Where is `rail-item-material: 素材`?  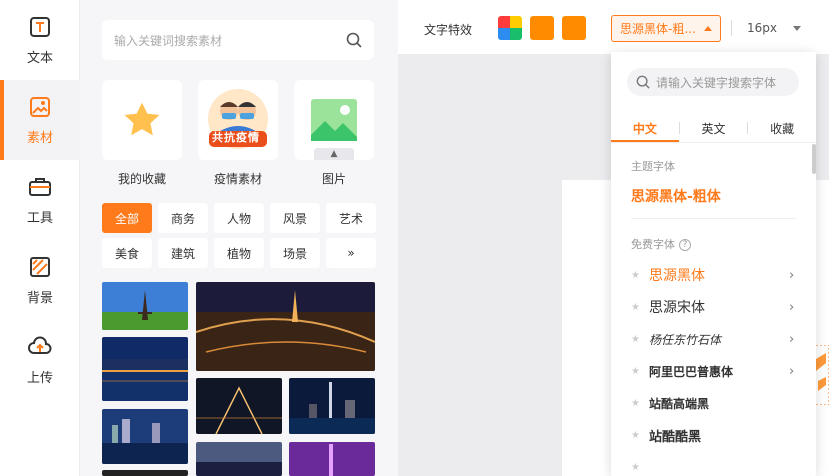 rail-item-material: 素材 is located at coordinates (40, 120).